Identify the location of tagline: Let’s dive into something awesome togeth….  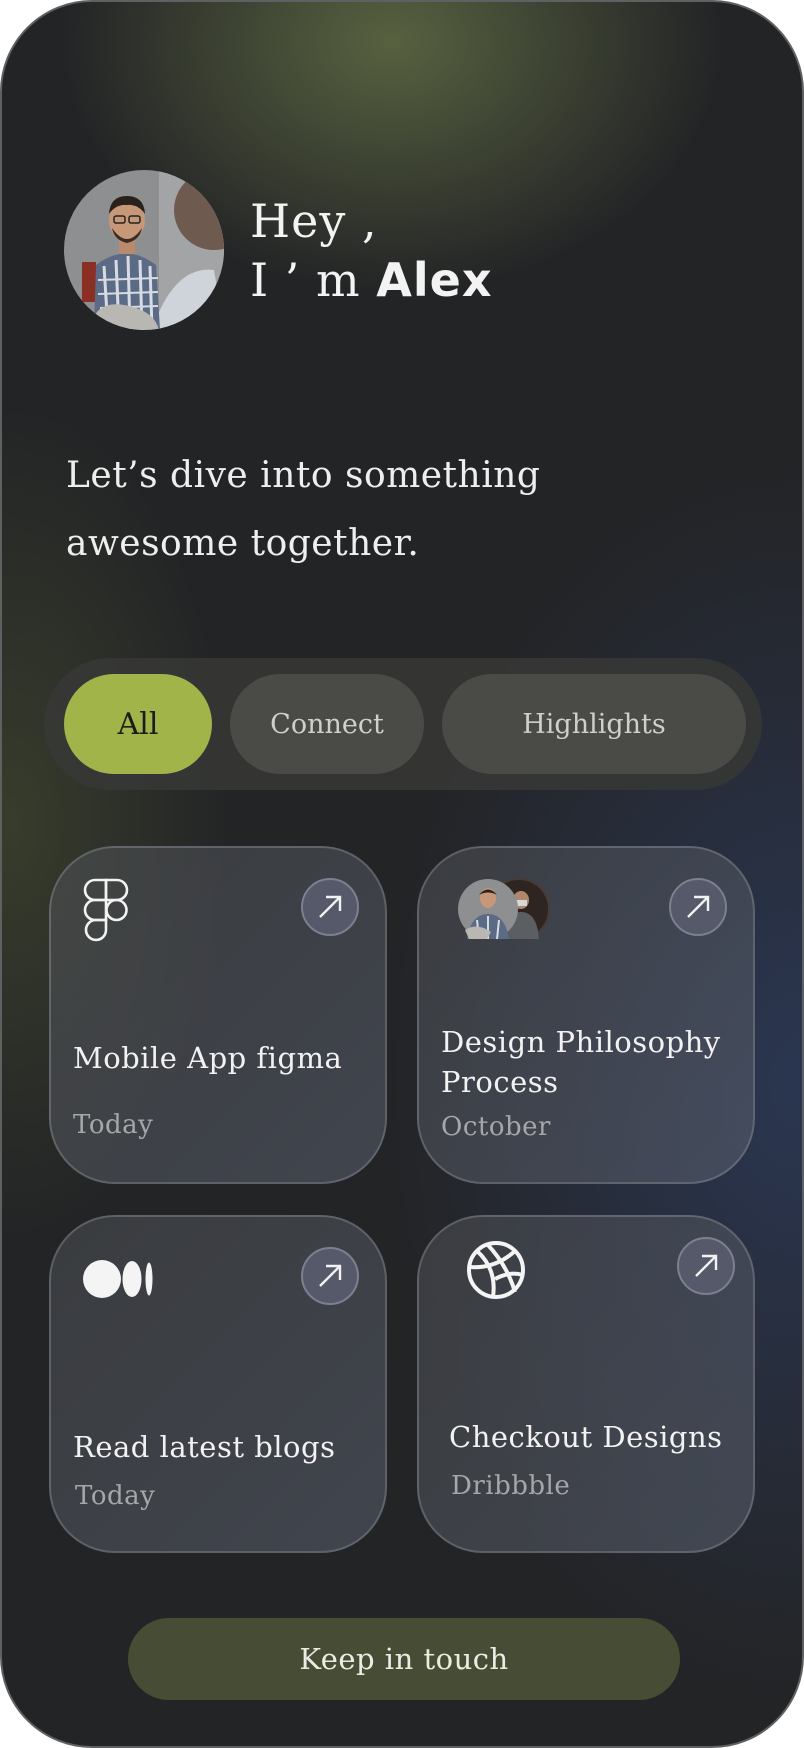
(303, 509).